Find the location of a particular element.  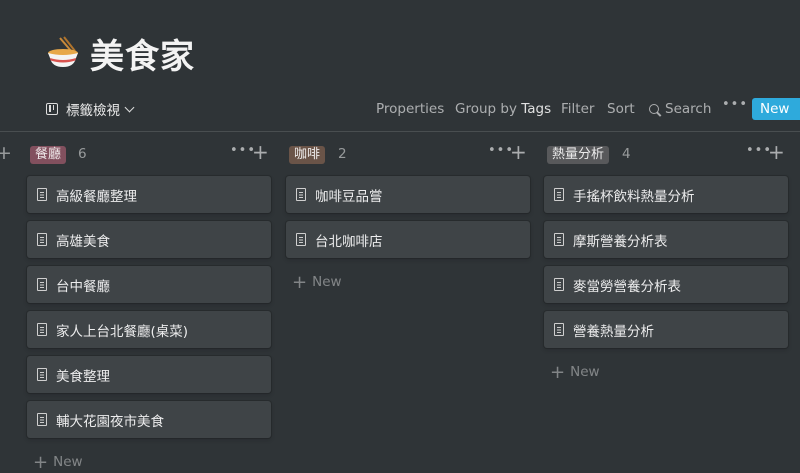

new-button: New is located at coordinates (776, 109).